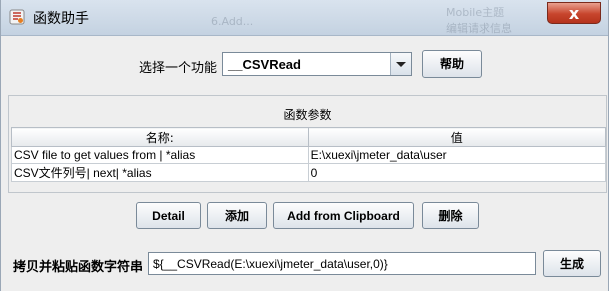 The width and height of the screenshot is (609, 291). I want to click on detail-button-label: Detail, so click(168, 216).